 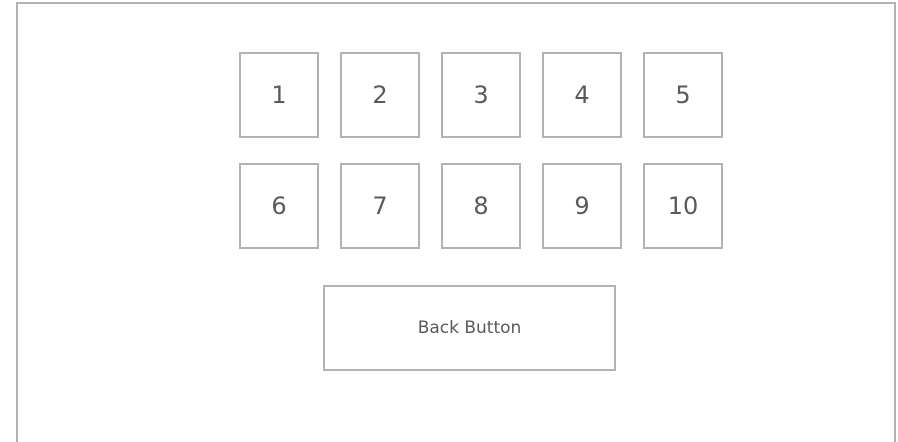 I want to click on level-button-10: 10, so click(x=683, y=206).